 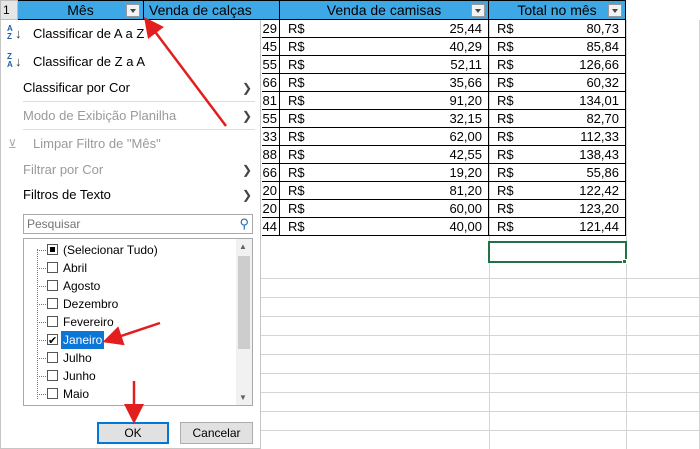 I want to click on total-cell: R$ 138,43, so click(x=557, y=155).